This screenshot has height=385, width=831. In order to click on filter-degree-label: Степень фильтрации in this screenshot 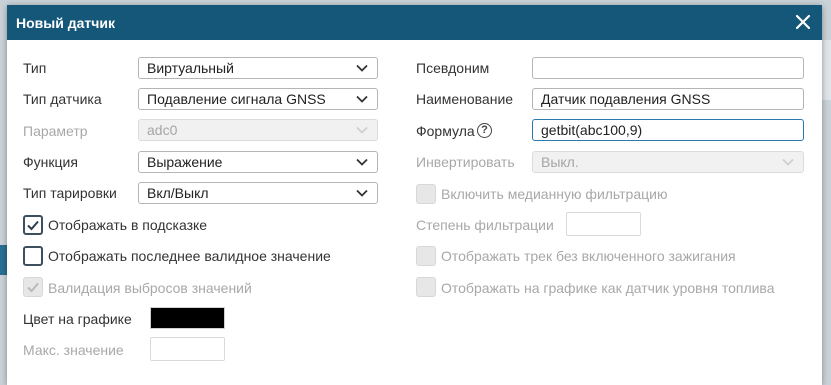, I will do `click(485, 225)`.